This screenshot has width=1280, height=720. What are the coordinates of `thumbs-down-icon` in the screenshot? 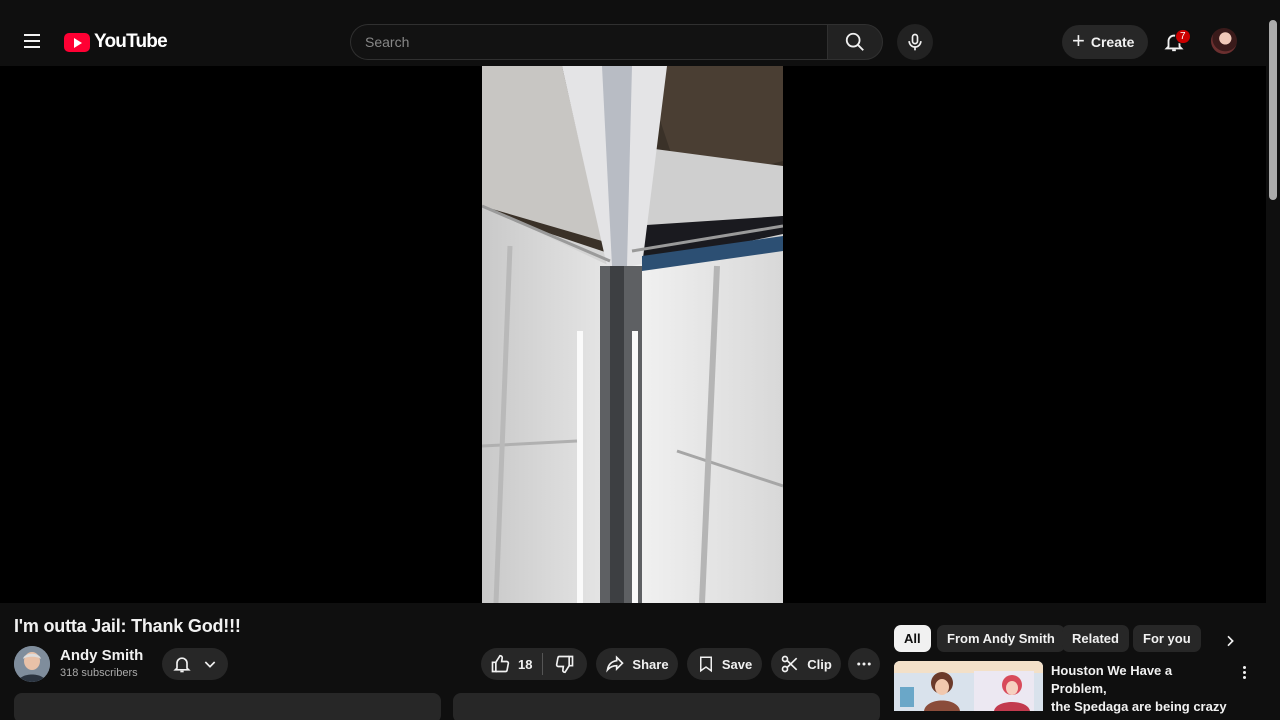 It's located at (564, 664).